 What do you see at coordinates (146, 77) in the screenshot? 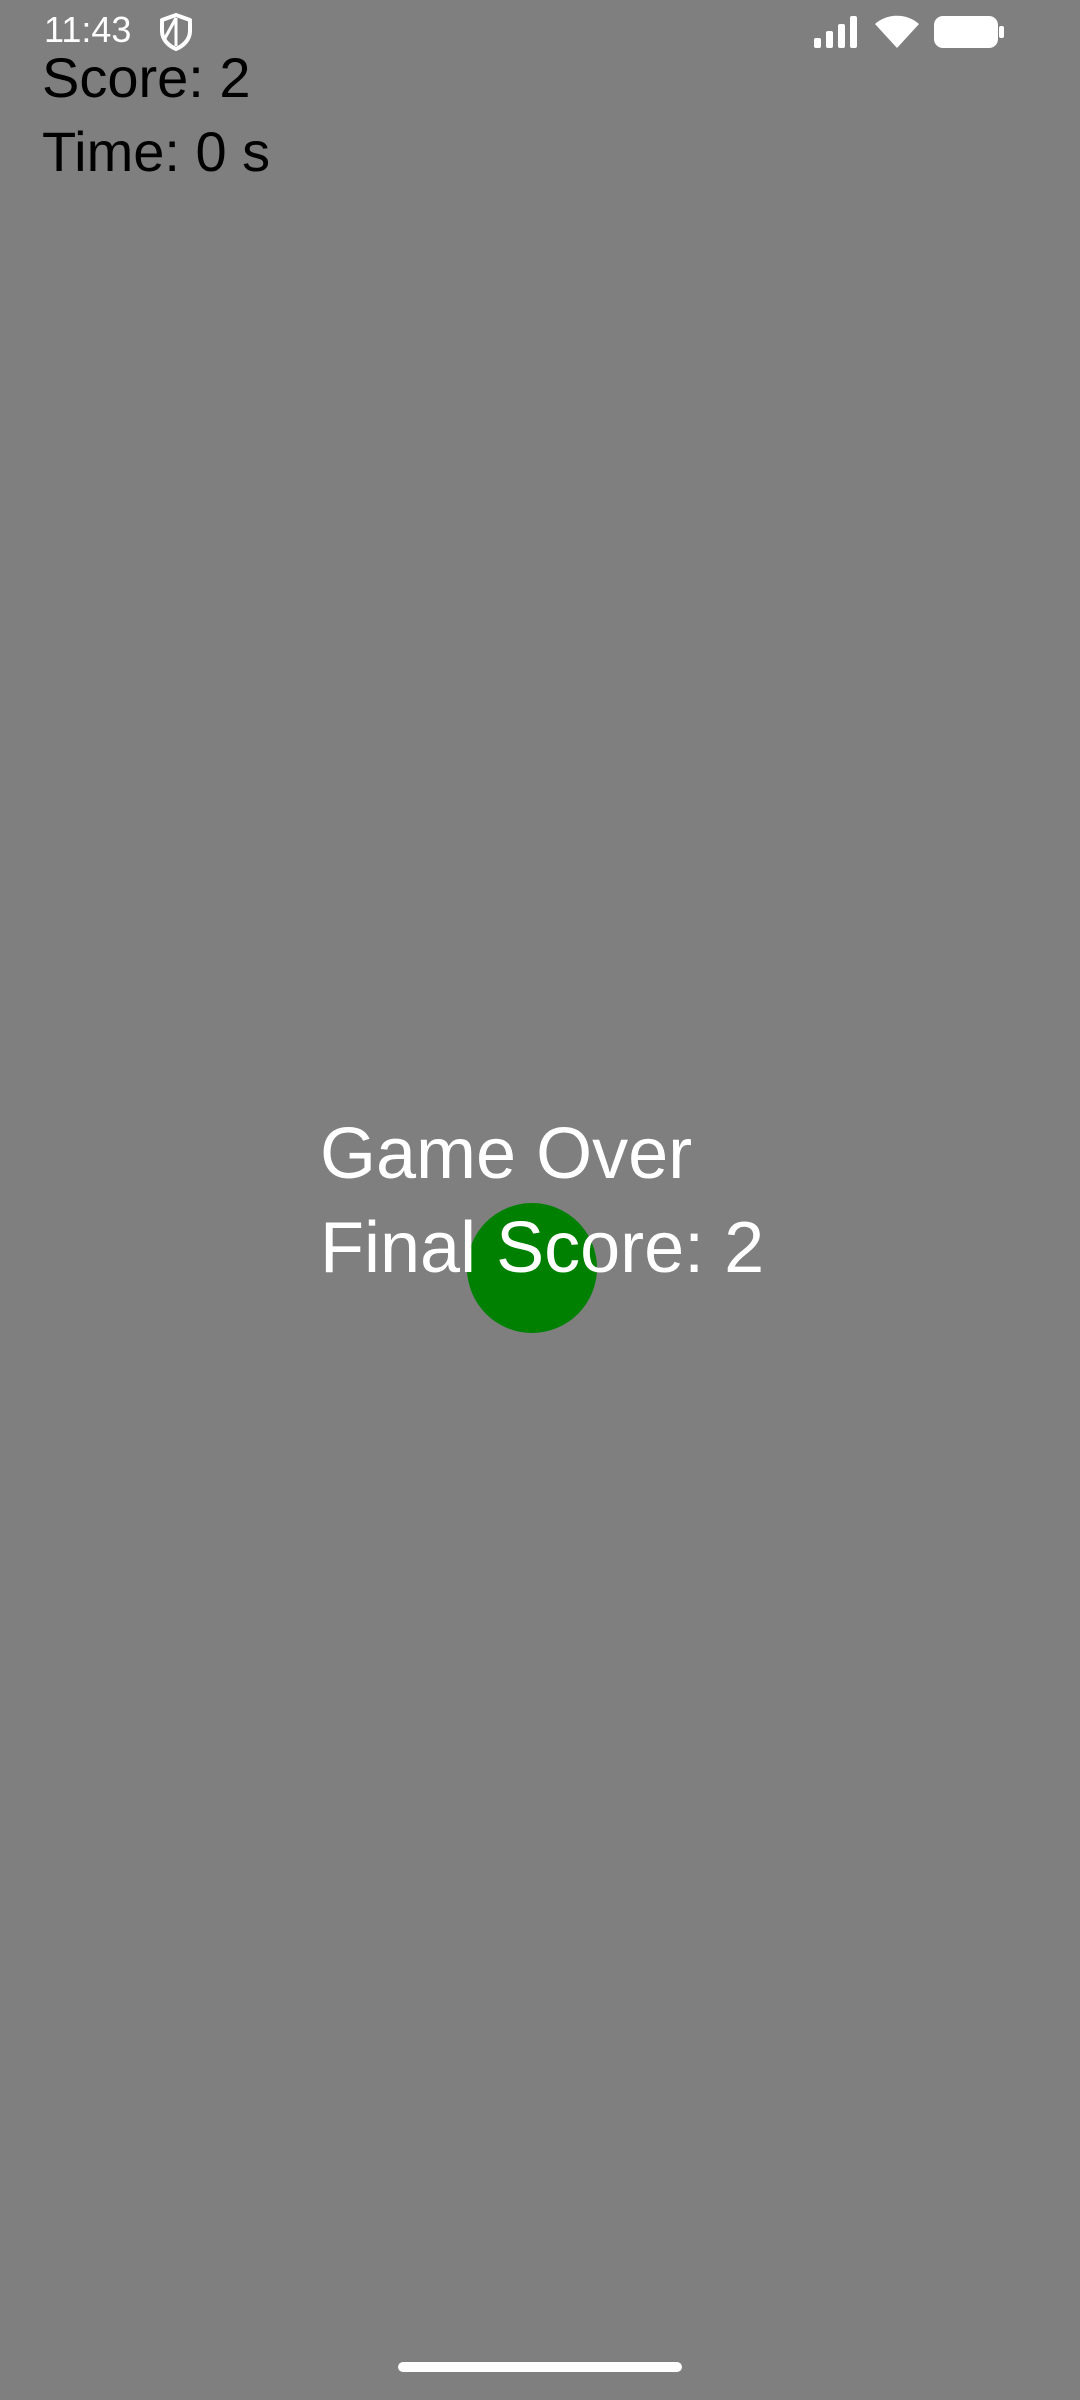
I see `score-label: Score: 2` at bounding box center [146, 77].